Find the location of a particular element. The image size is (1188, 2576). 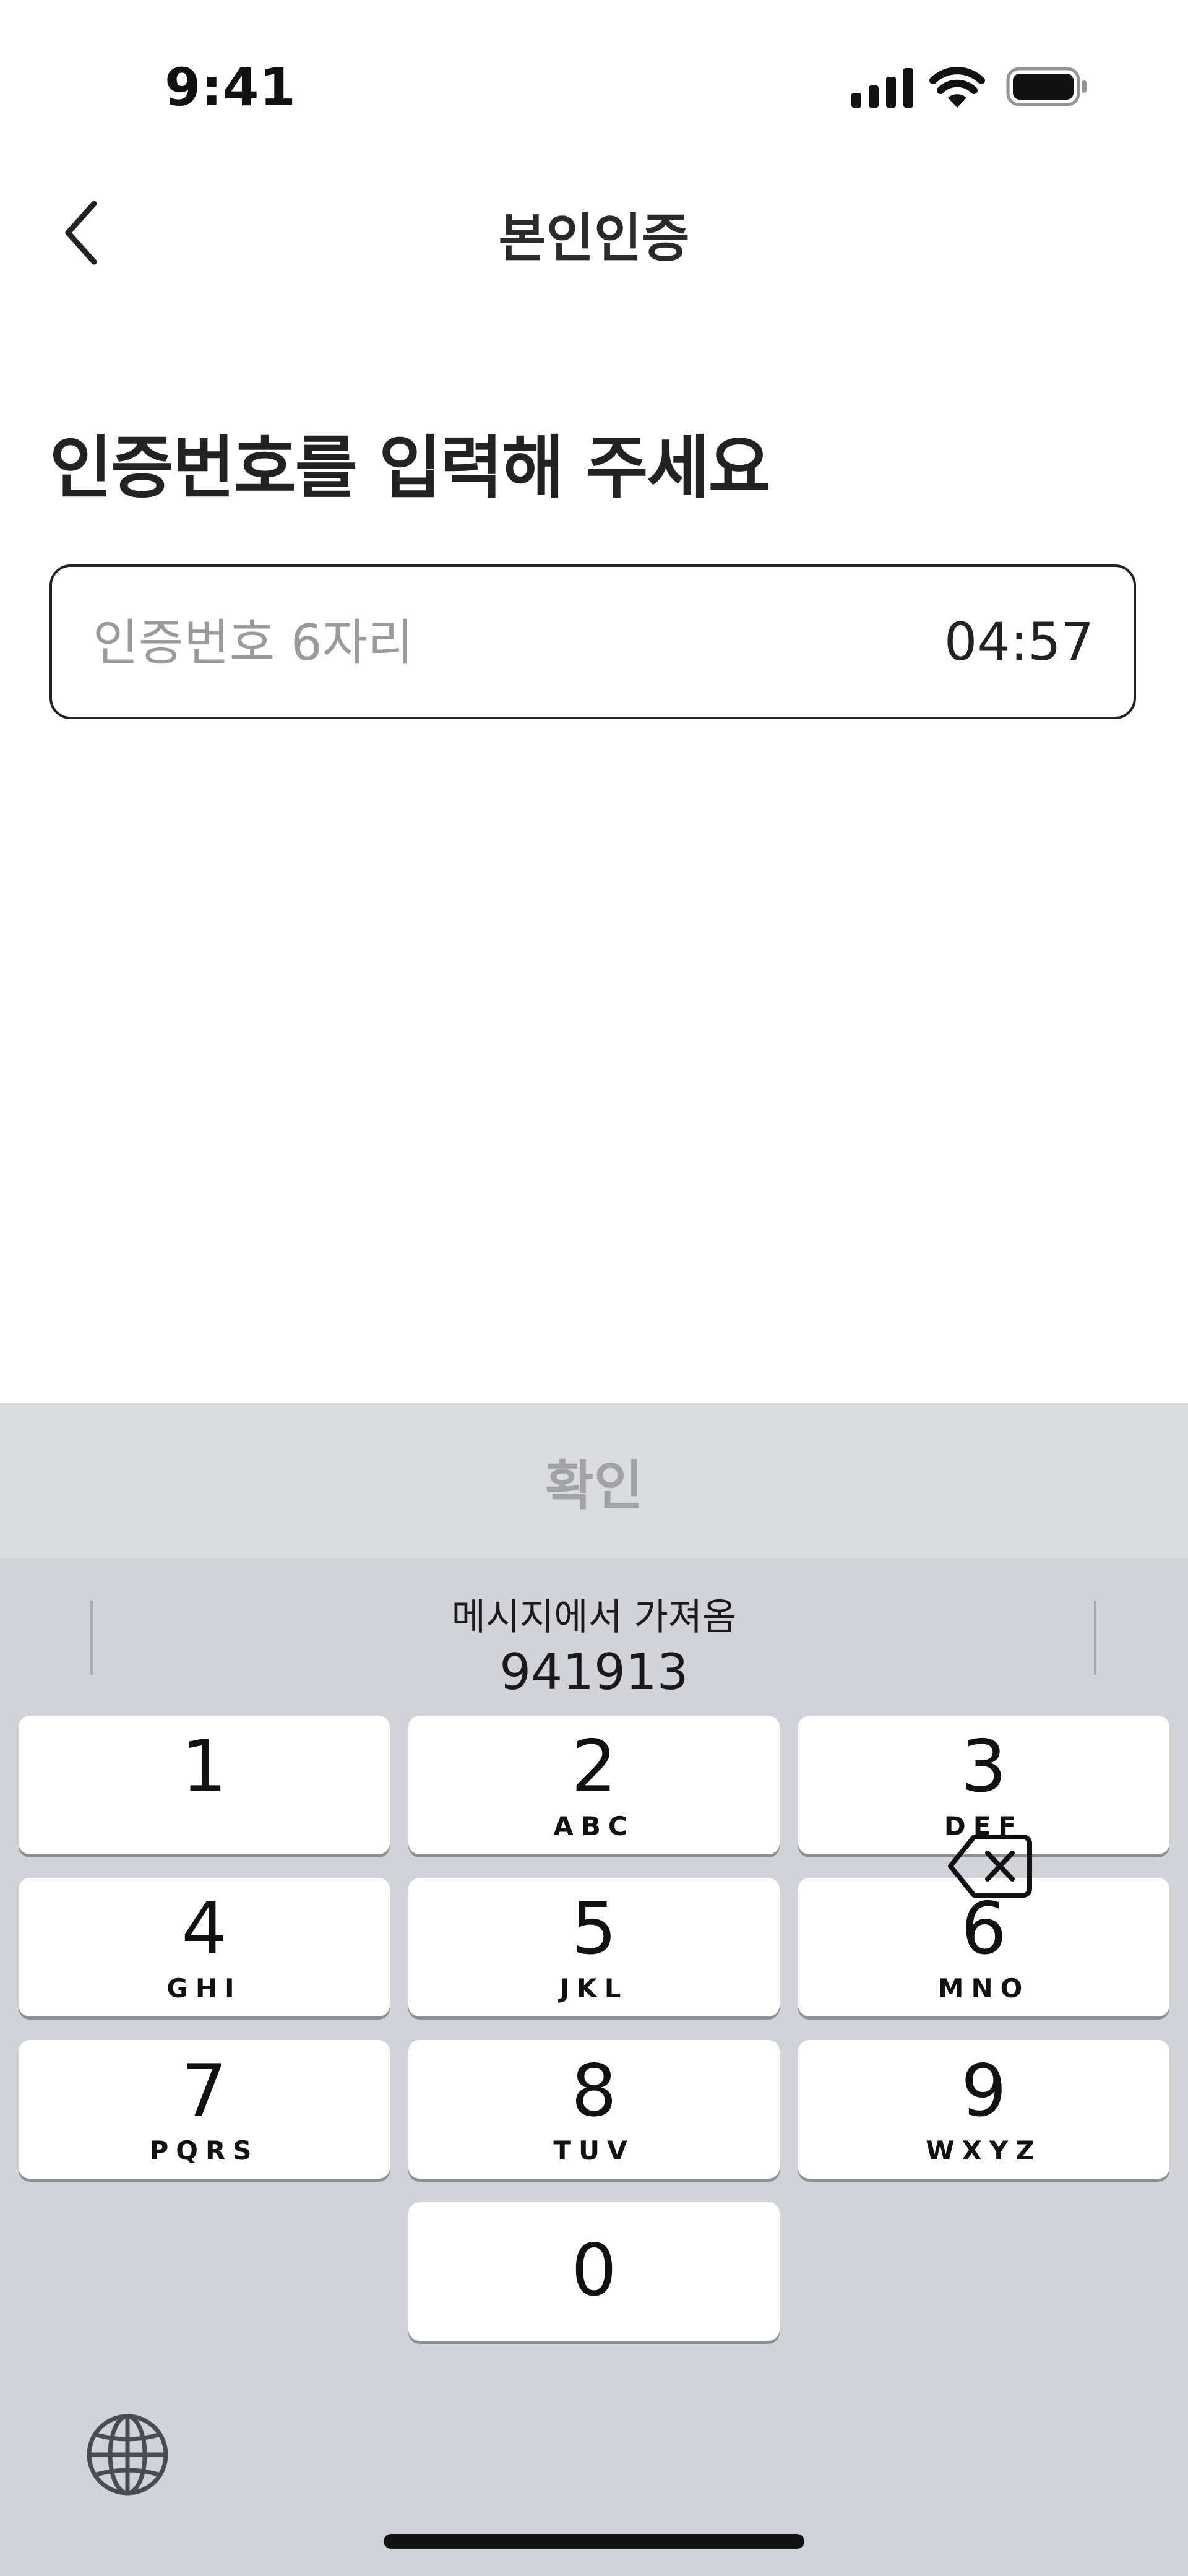

wifi-icon is located at coordinates (957, 86).